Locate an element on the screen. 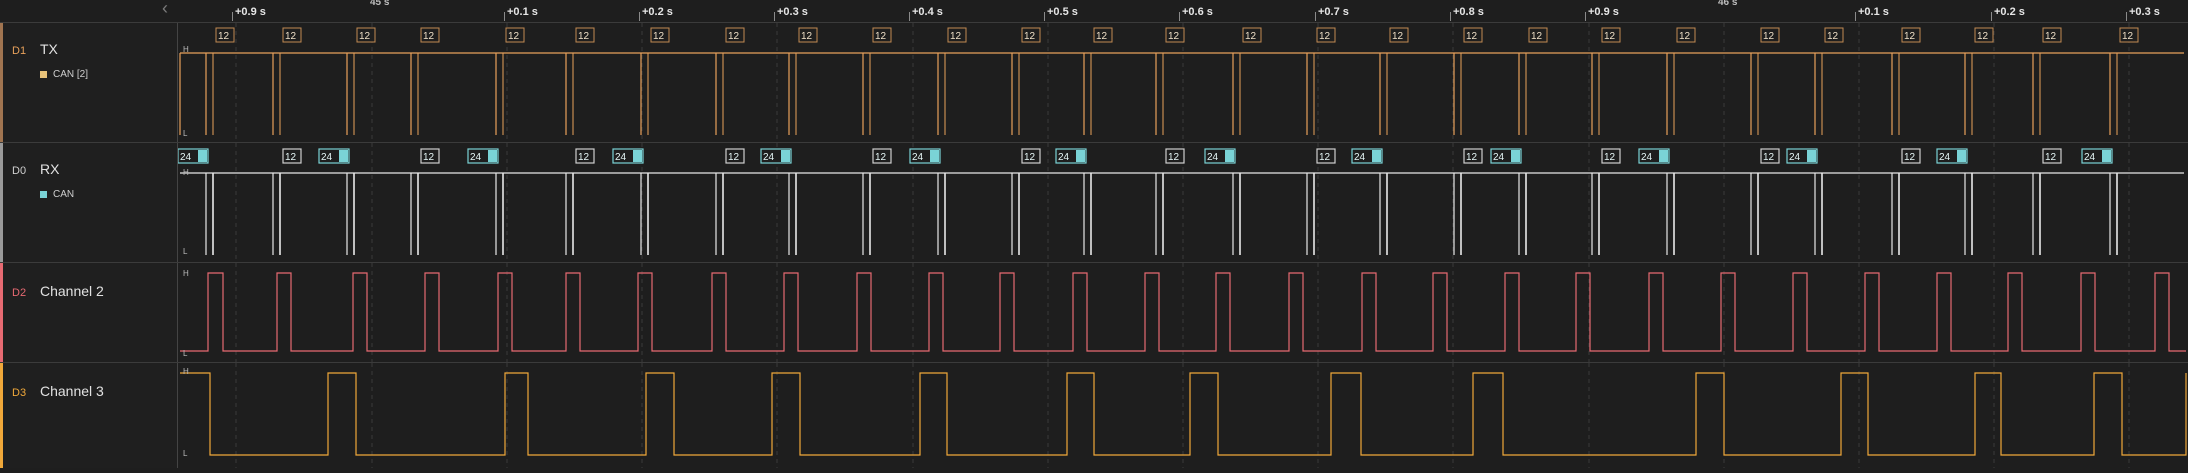 The height and width of the screenshot is (473, 2188). channel-label-panel: D2 Channel 2 is located at coordinates (89, 313).